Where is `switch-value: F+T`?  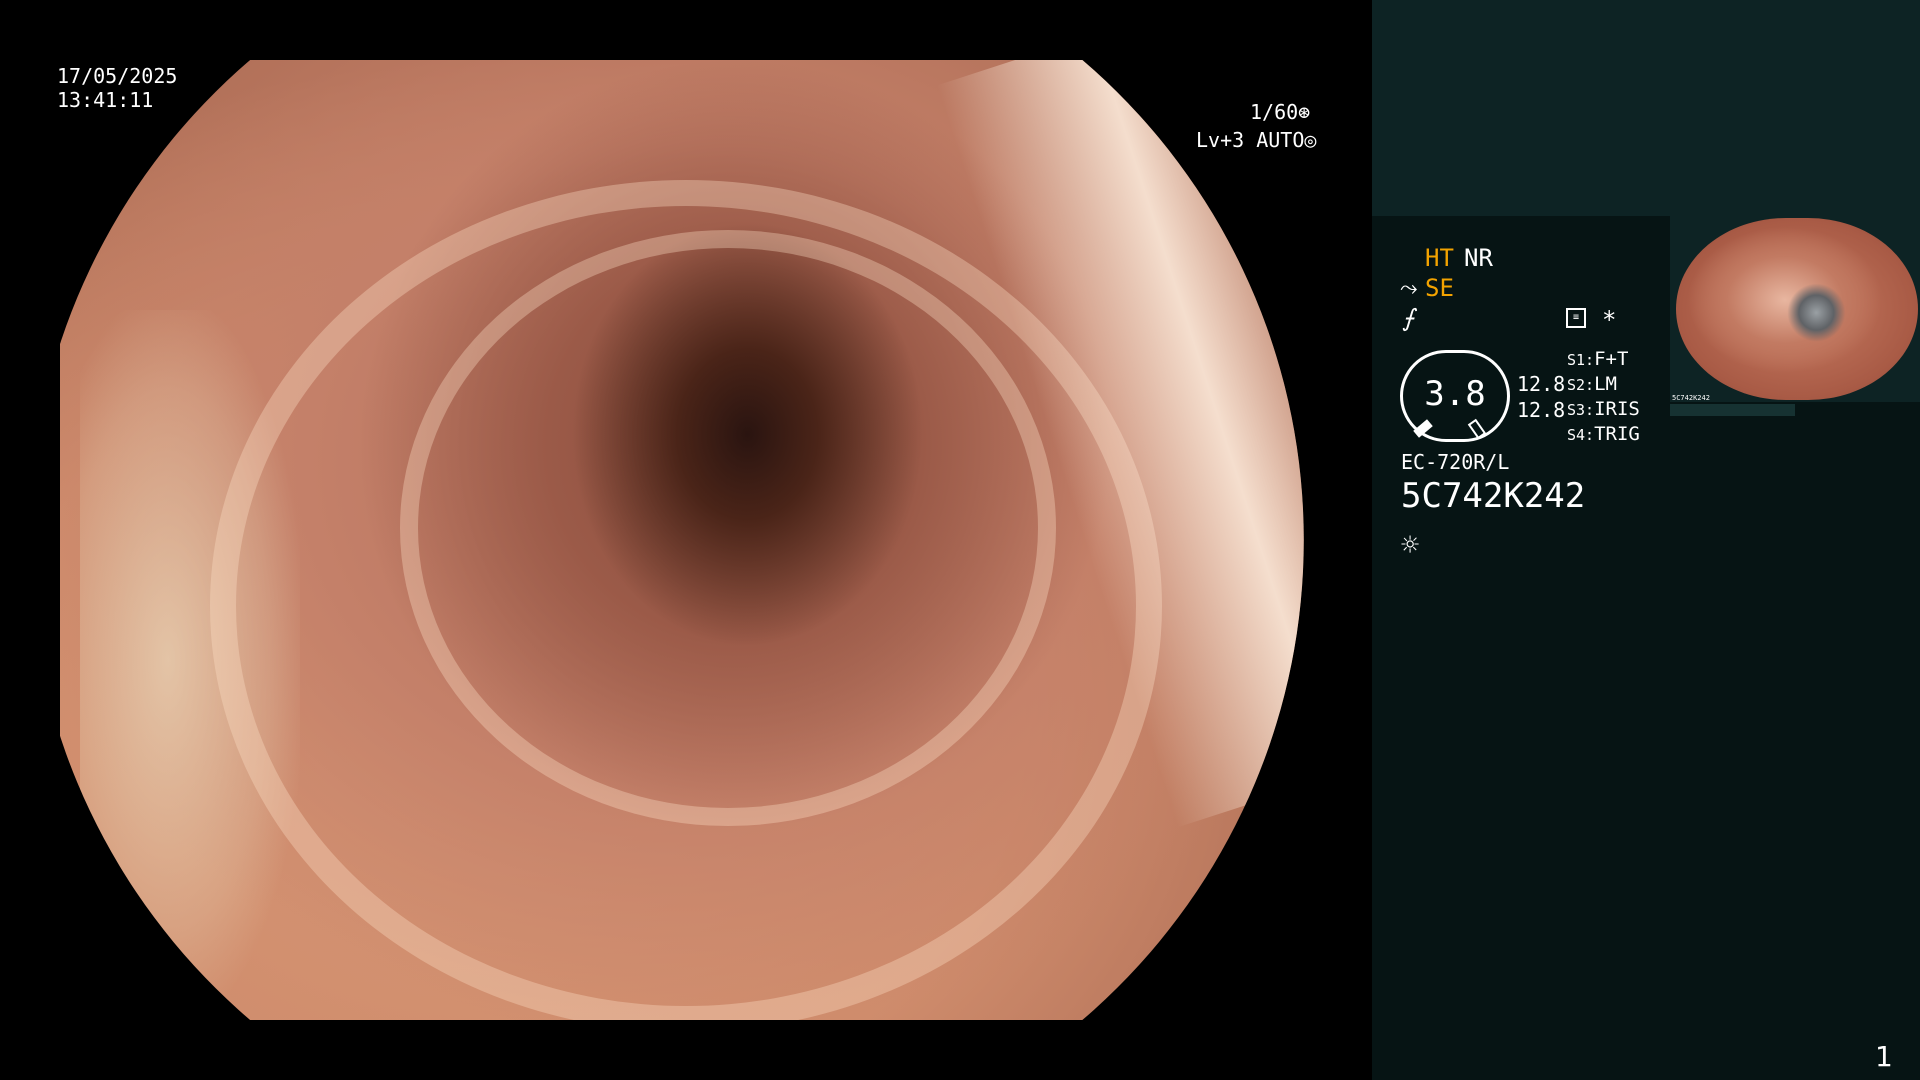
switch-value: F+T is located at coordinates (1611, 359).